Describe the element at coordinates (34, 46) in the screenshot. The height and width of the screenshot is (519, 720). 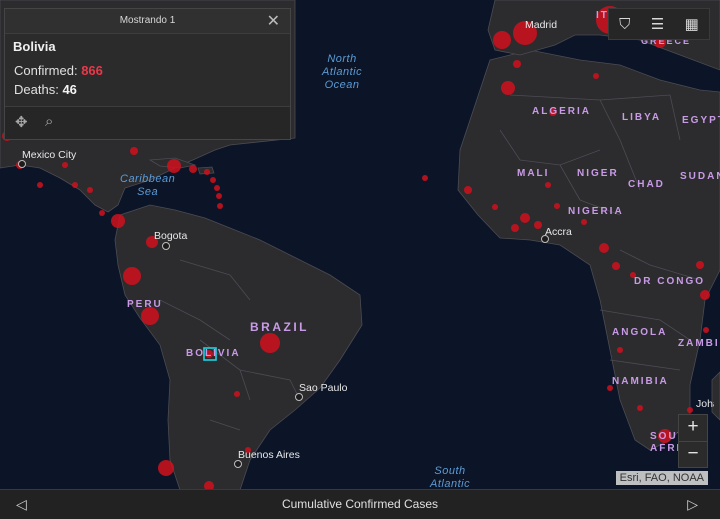
I see `popup-country-name: Bolivia` at that location.